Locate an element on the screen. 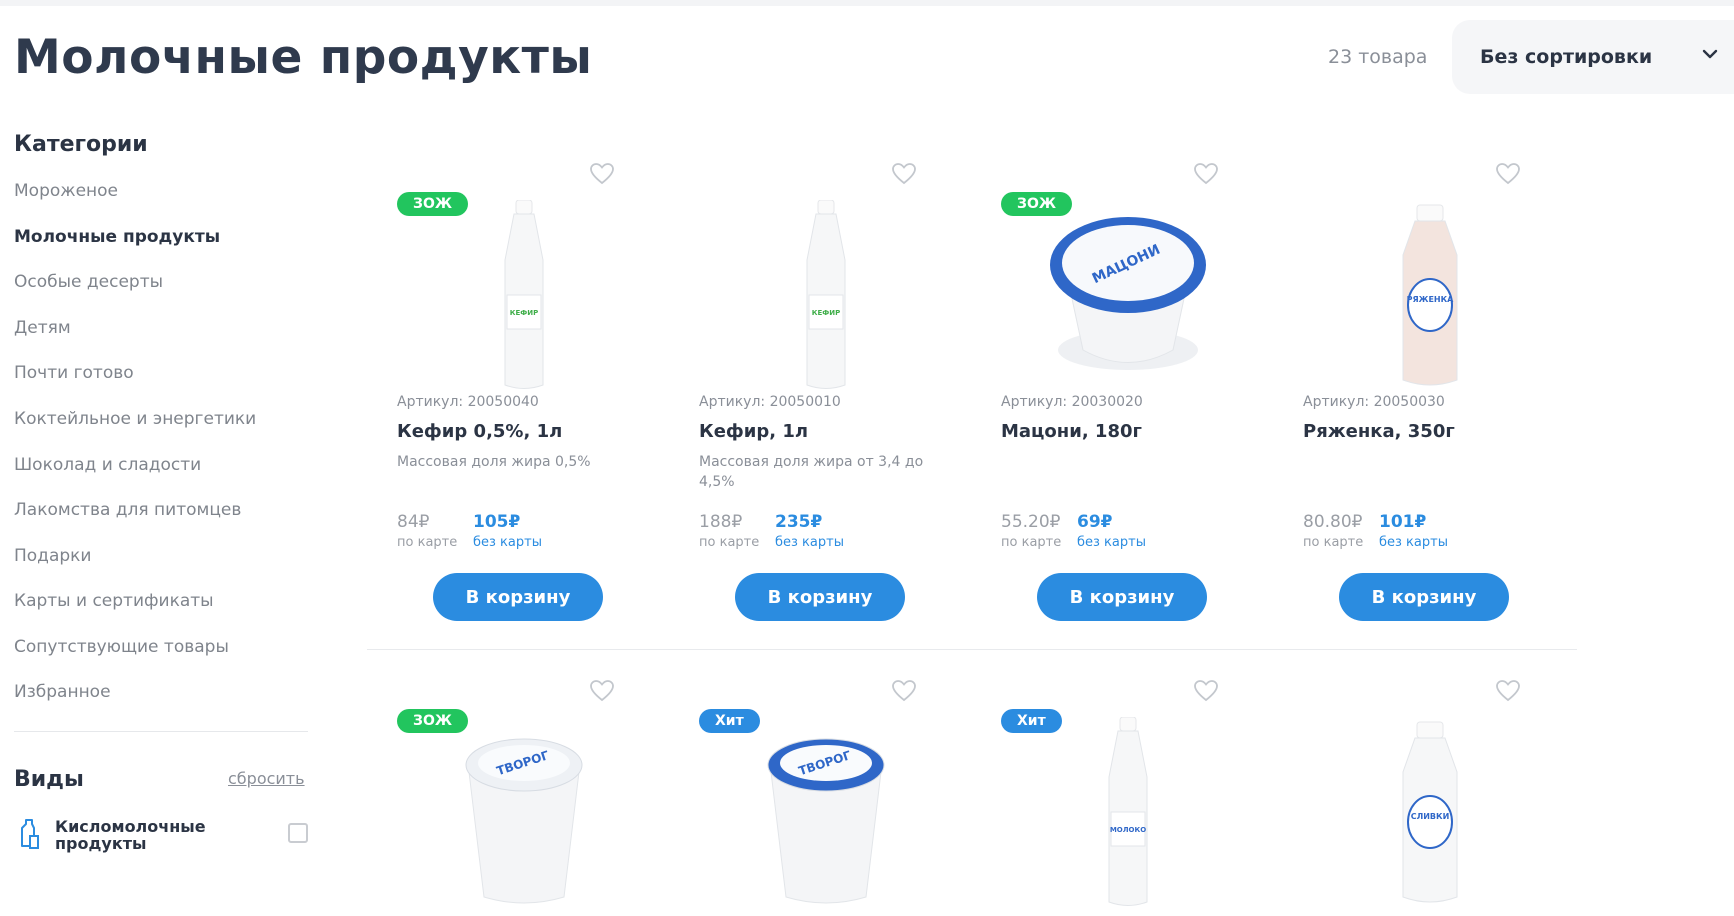 The image size is (1734, 916). bottle-icon is located at coordinates (30, 834).